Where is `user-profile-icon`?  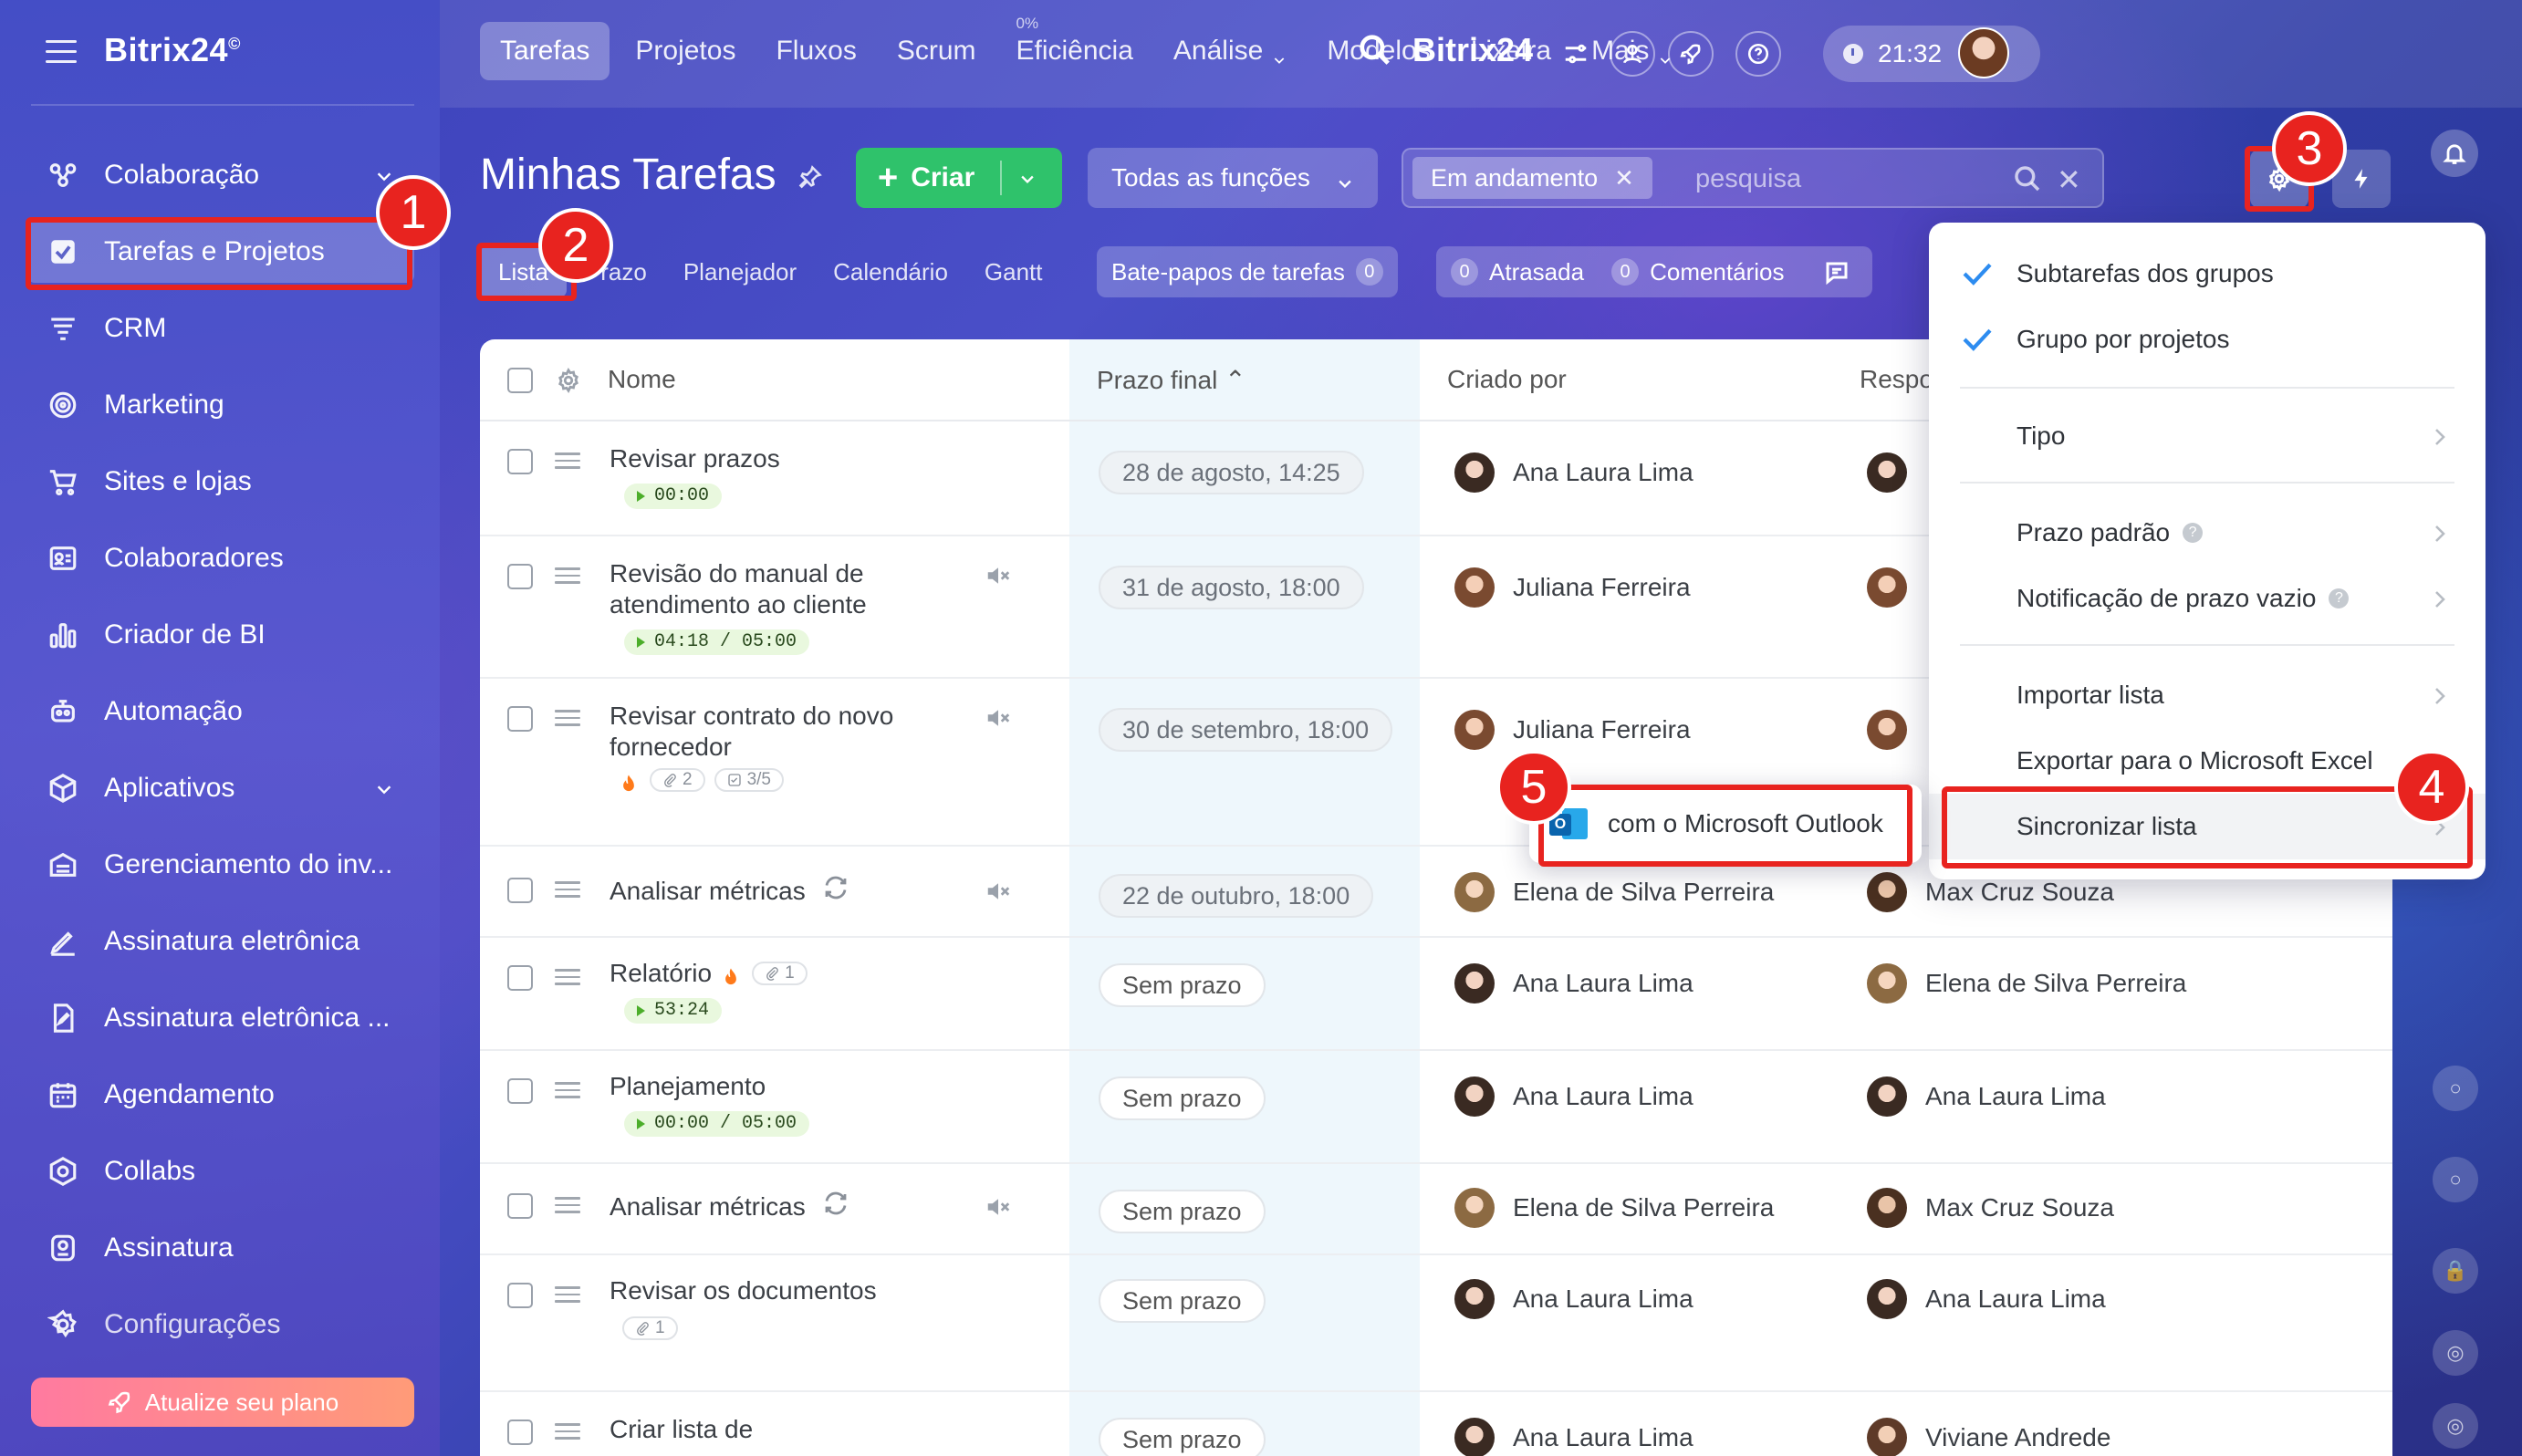 user-profile-icon is located at coordinates (1632, 54).